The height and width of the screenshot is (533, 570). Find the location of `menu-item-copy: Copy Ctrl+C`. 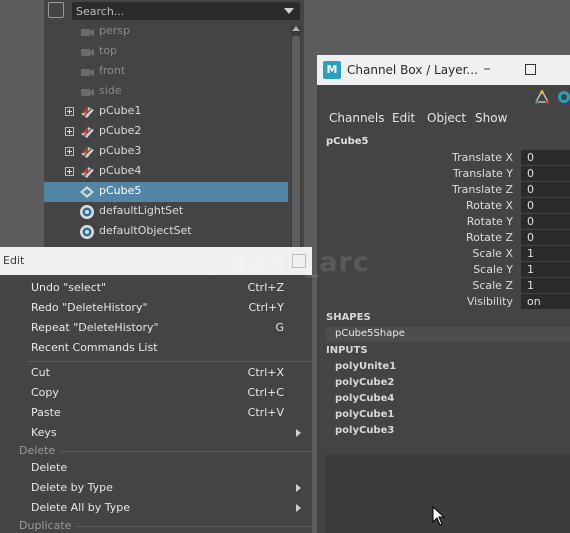

menu-item-copy: Copy Ctrl+C is located at coordinates (164, 393).